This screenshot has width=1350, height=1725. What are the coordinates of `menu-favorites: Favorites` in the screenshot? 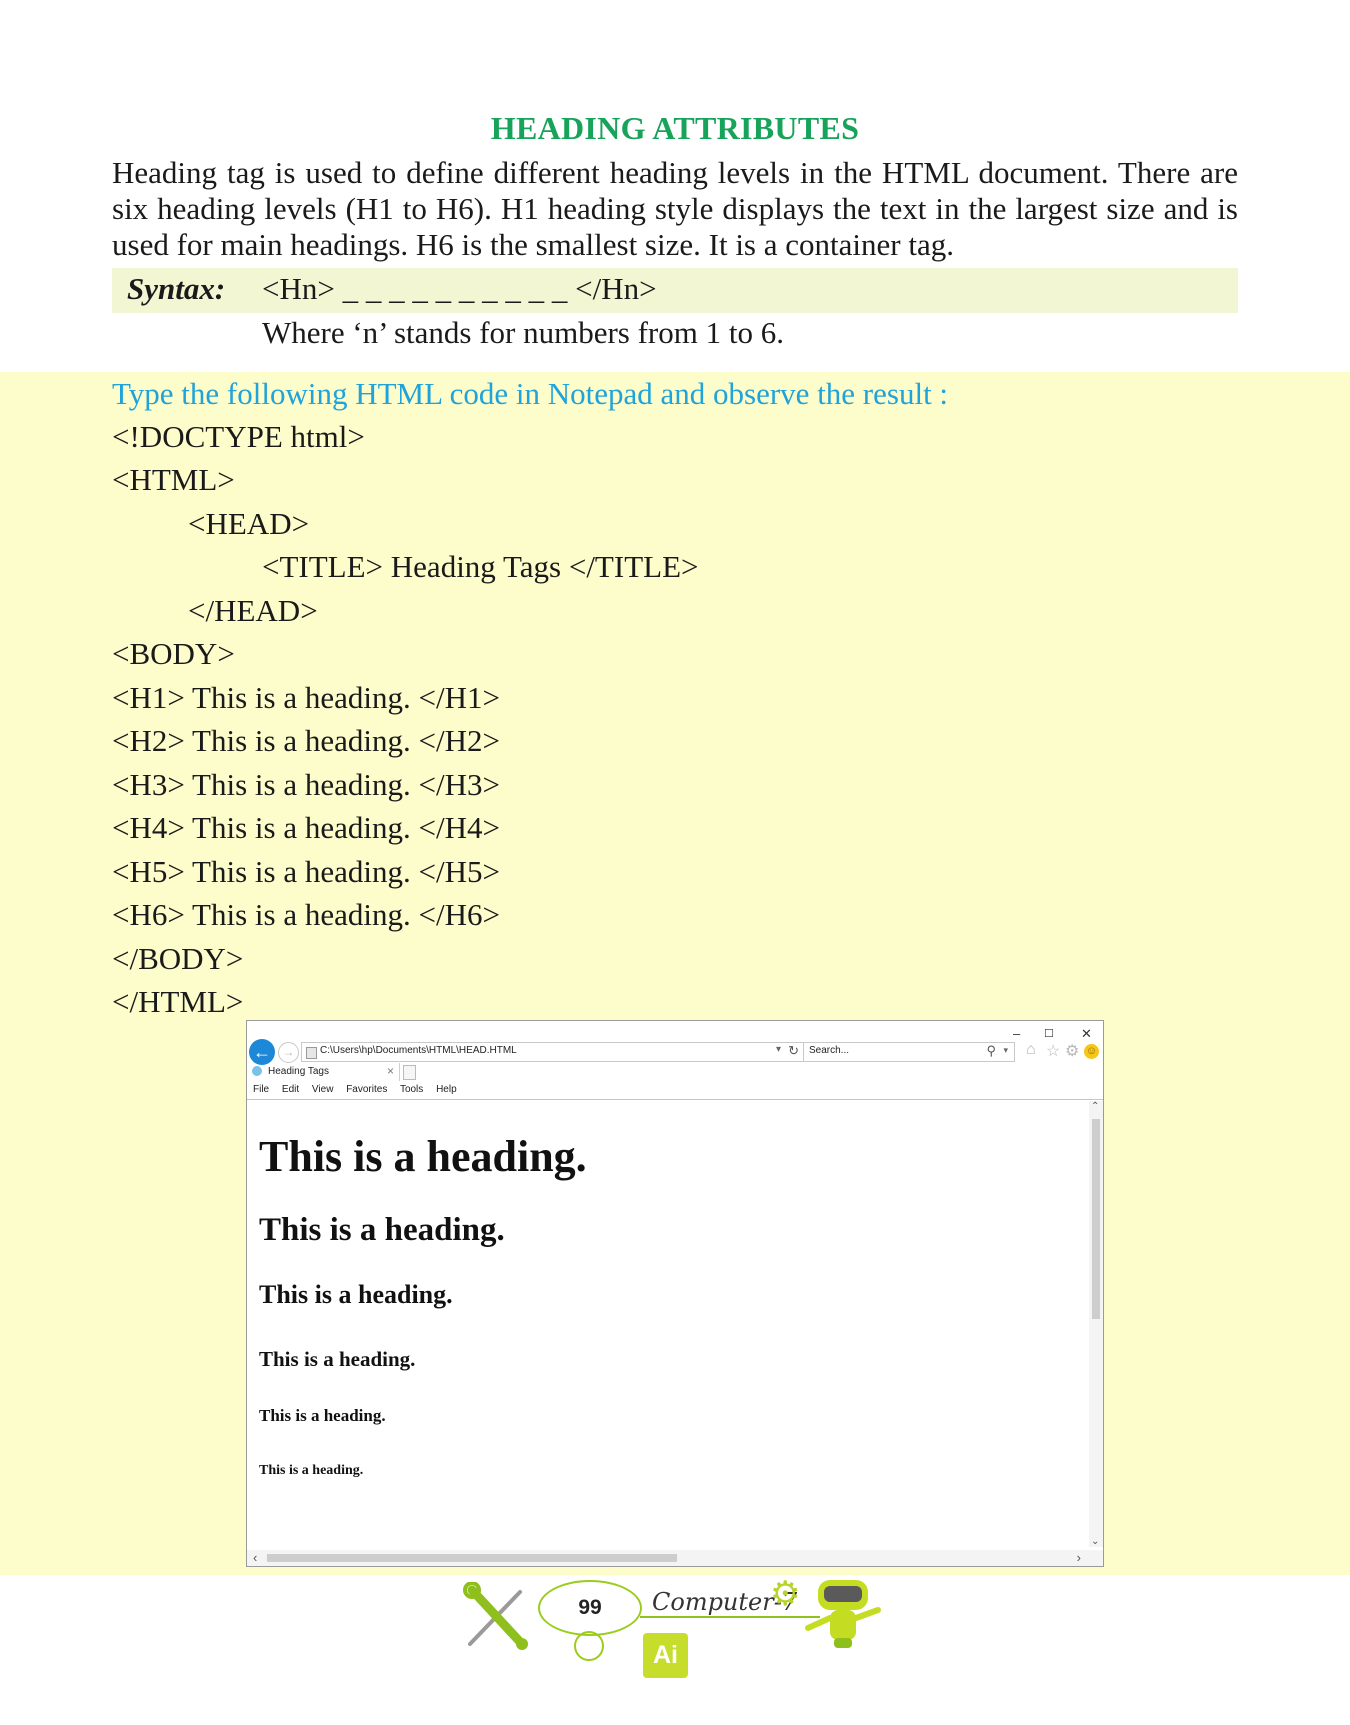 It's located at (366, 1089).